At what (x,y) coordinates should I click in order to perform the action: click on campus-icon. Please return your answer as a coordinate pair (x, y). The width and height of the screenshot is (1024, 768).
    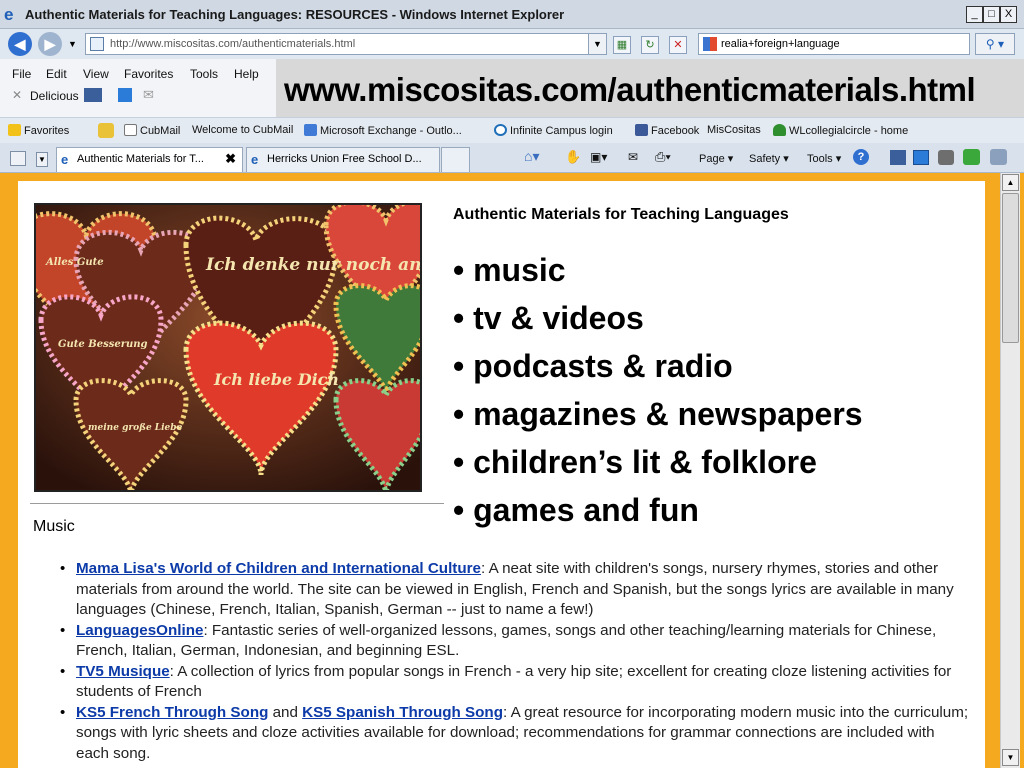
    Looking at the image, I should click on (500, 130).